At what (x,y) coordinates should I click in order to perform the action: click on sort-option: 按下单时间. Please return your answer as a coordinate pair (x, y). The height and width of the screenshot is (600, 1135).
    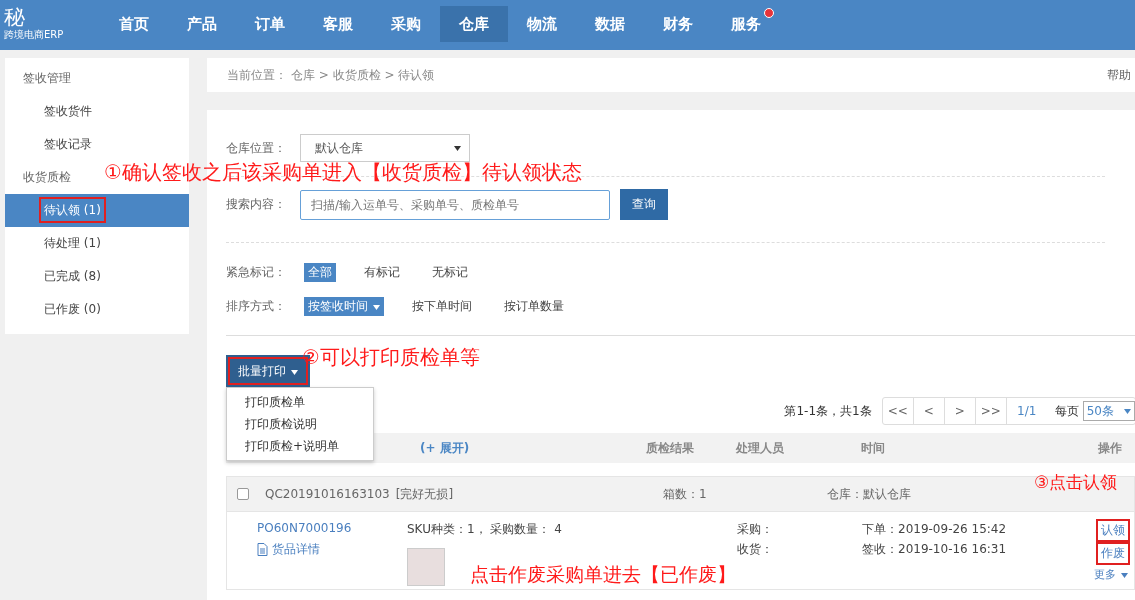
    Looking at the image, I should click on (442, 306).